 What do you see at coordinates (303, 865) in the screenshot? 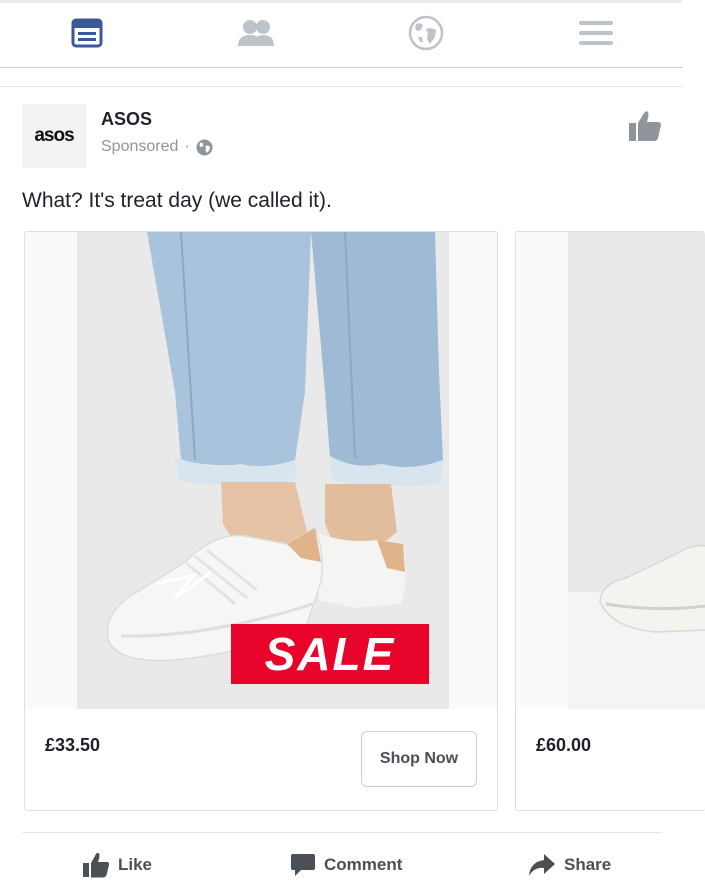
I see `comment-icon` at bounding box center [303, 865].